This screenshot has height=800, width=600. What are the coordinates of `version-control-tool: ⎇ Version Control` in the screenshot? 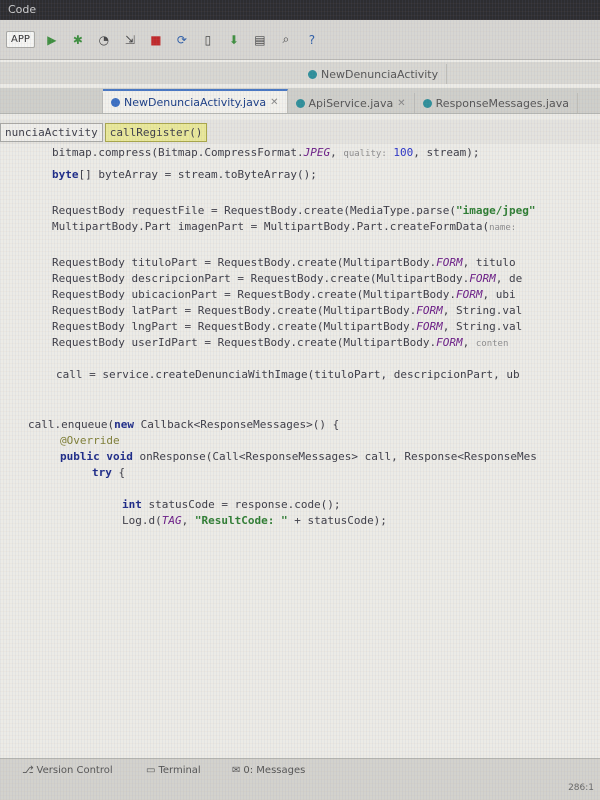 It's located at (67, 770).